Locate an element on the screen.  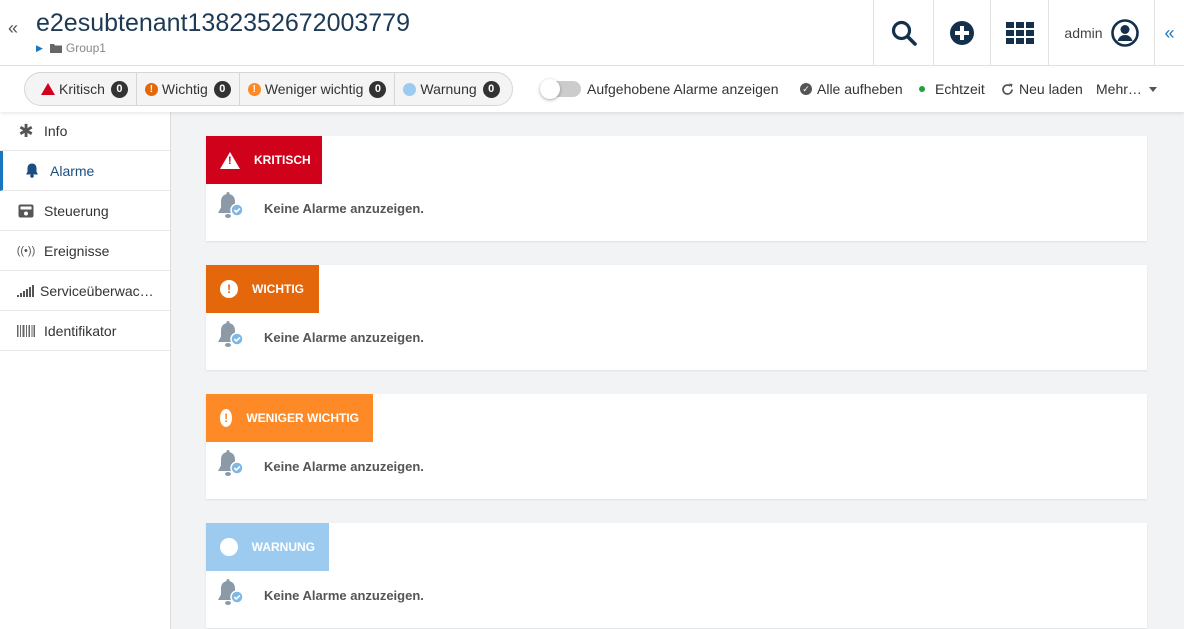
alarm-section-wichtig: ! WICHTIG Keine Alarme anzuzeigen. is located at coordinates (676, 317).